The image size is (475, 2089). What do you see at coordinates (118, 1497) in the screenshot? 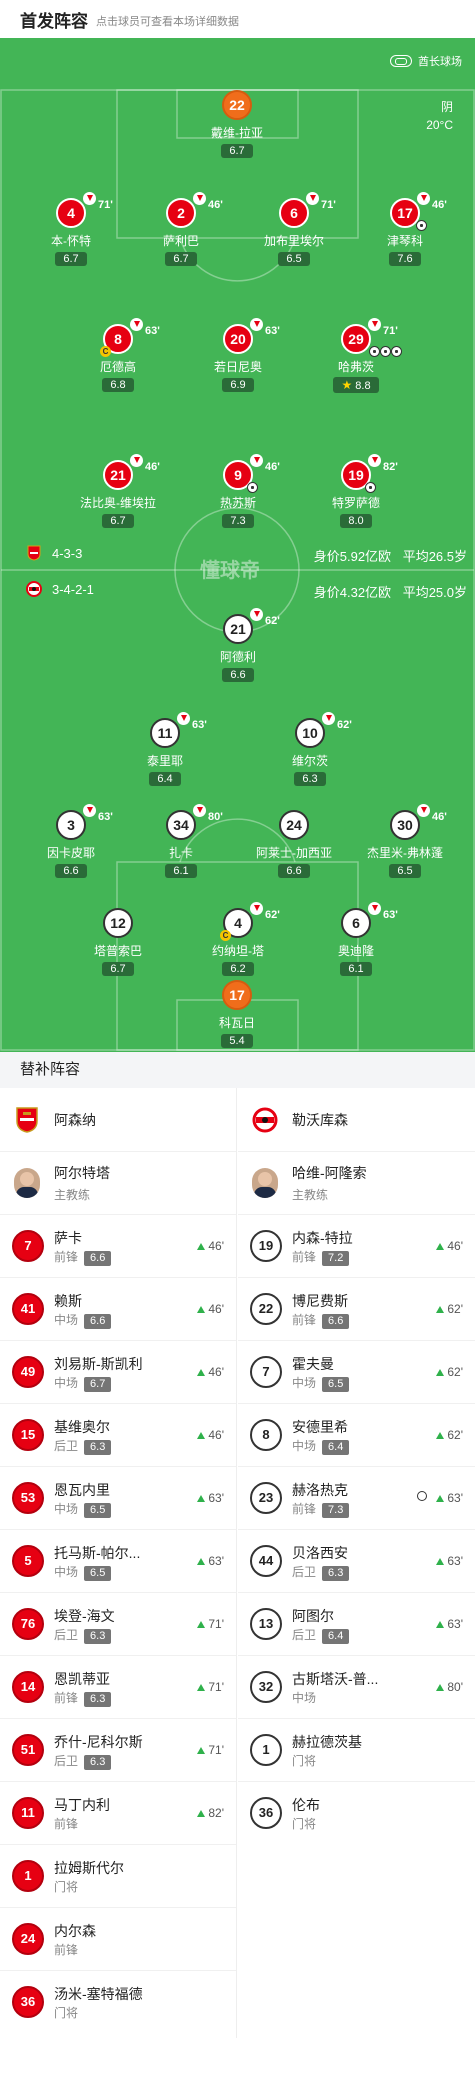
I see `sub-player-row: 53 恩瓦内里中场 6.5 63'` at bounding box center [118, 1497].